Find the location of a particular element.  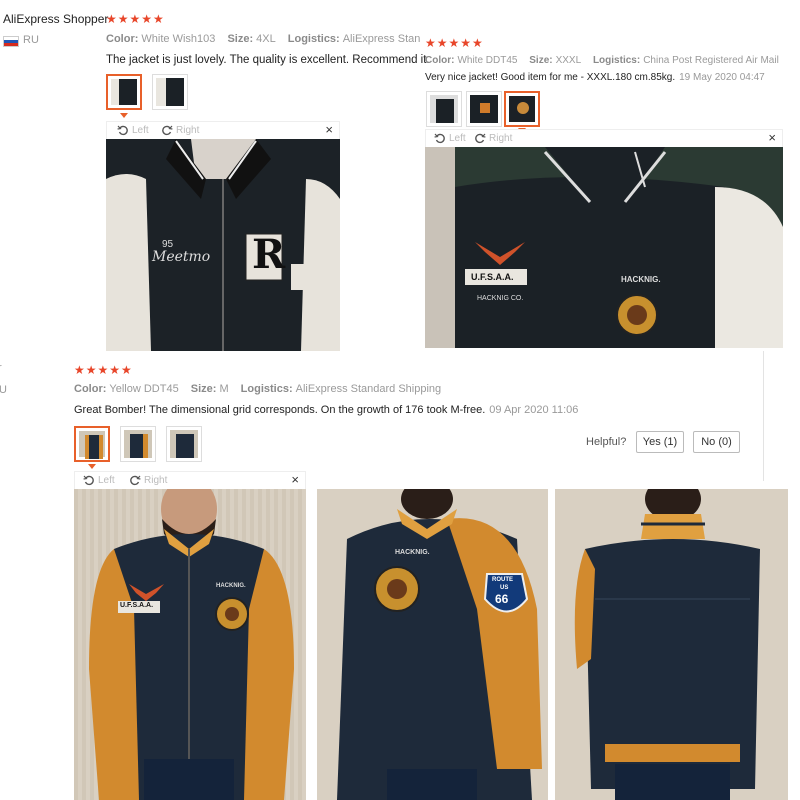

review3-photo-1: U.F.S.A.A. HACKNIG. is located at coordinates (190, 644).